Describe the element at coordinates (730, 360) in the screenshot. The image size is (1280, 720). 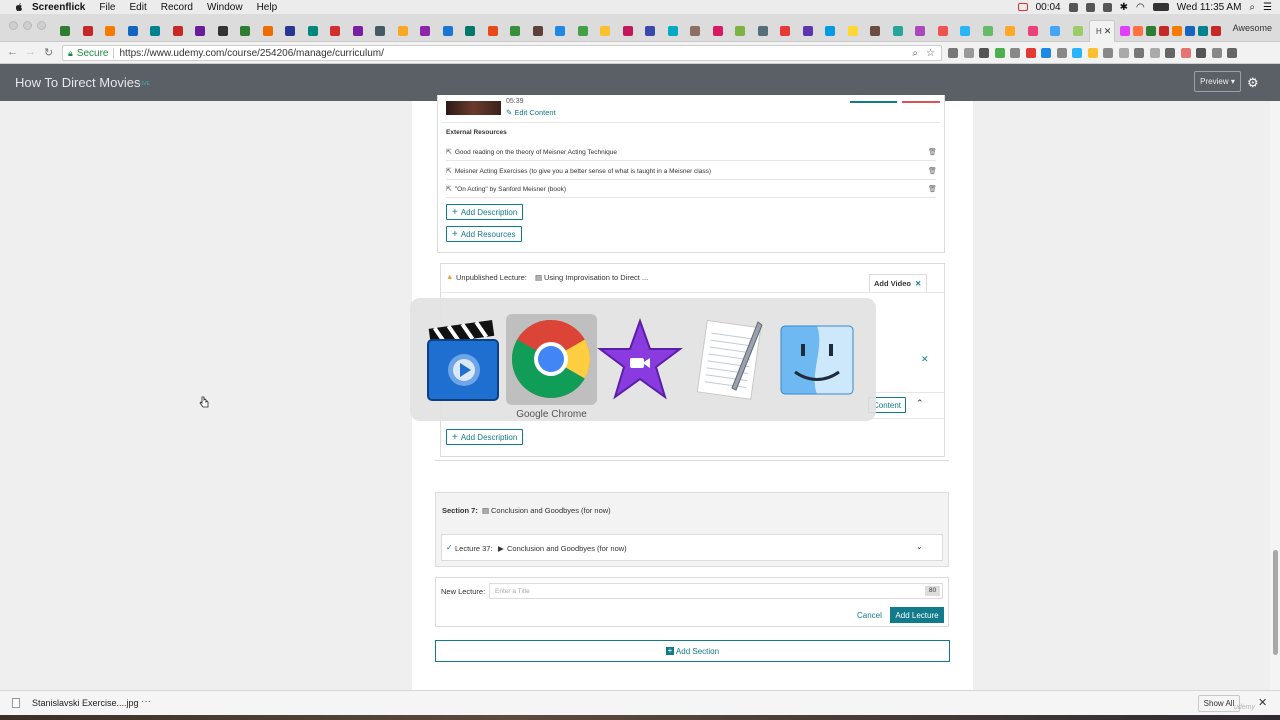
I see `textedit-icon` at that location.